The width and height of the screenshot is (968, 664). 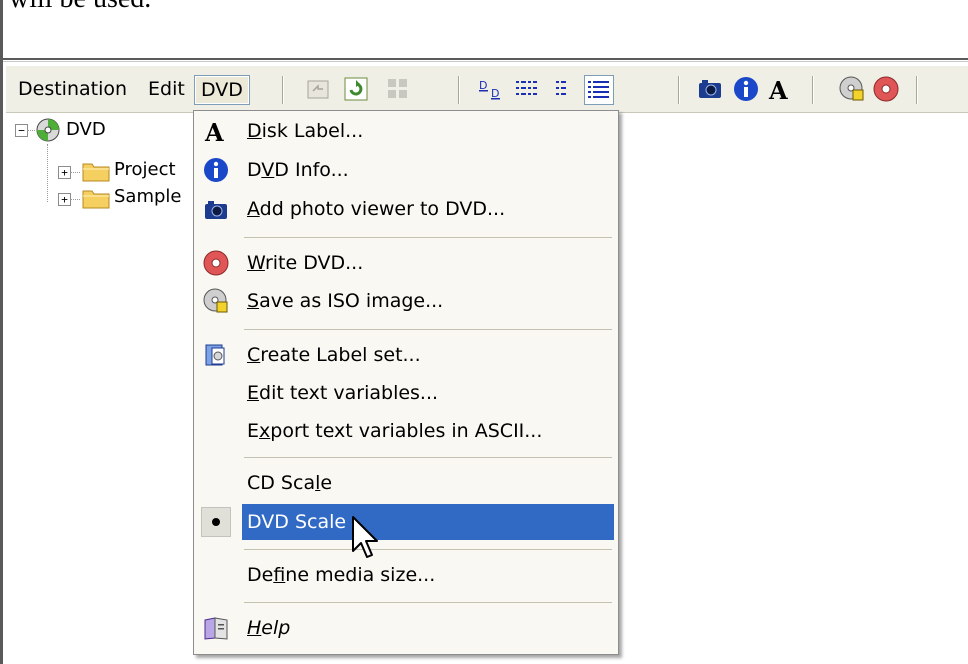 I want to click on help-book-icon, so click(x=216, y=628).